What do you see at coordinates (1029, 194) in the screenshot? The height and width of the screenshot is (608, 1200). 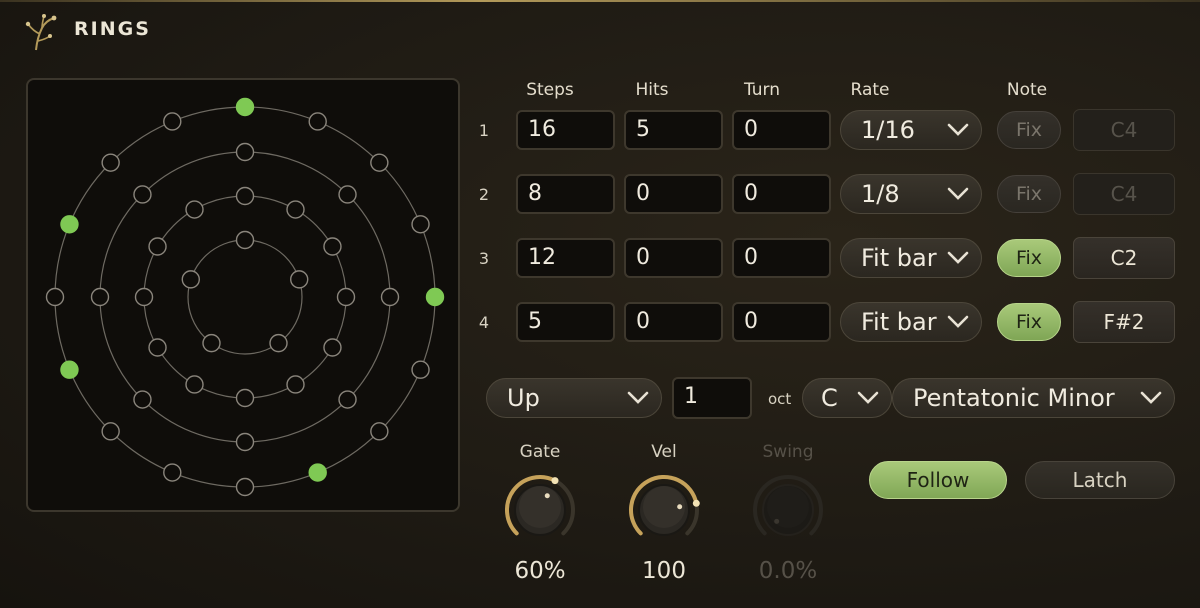 I see `fix-toggle-2: Fix` at bounding box center [1029, 194].